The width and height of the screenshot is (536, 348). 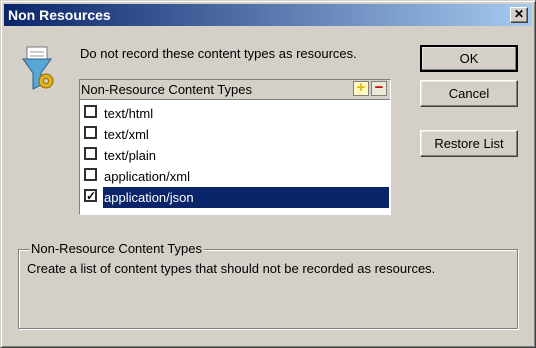 I want to click on window-title: Non Resources, so click(x=59, y=15).